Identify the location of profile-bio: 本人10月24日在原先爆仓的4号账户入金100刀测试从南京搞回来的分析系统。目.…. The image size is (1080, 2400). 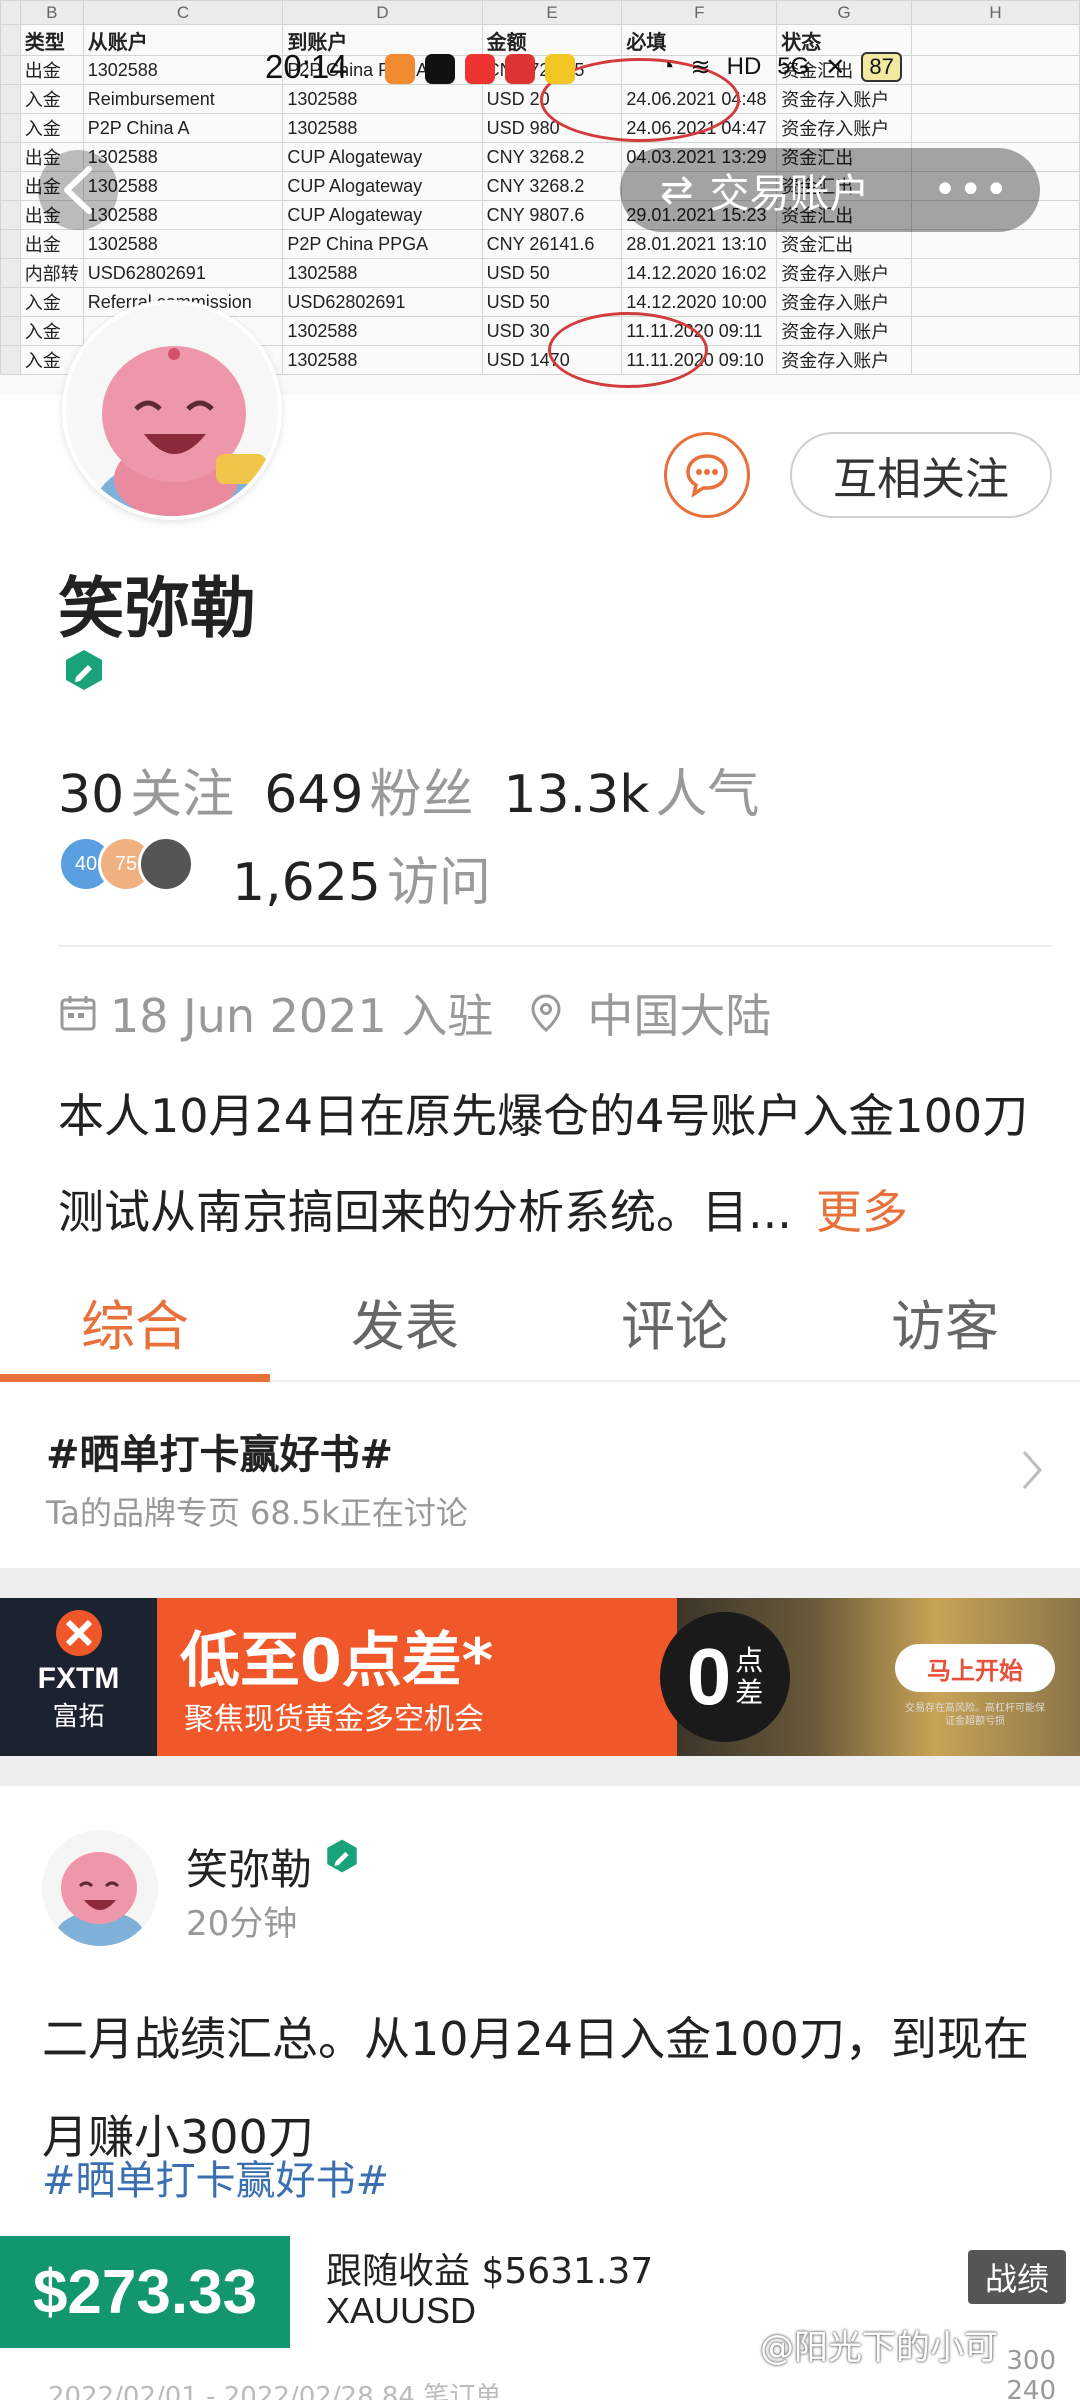
(543, 1164).